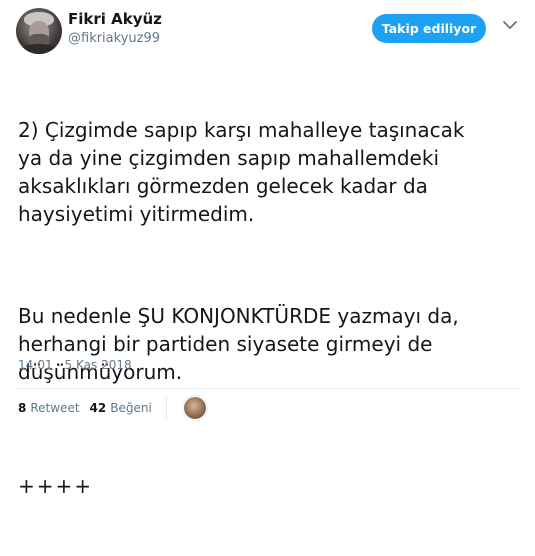 The height and width of the screenshot is (556, 535). What do you see at coordinates (115, 19) in the screenshot?
I see `author-name: Fikri Akyüz` at bounding box center [115, 19].